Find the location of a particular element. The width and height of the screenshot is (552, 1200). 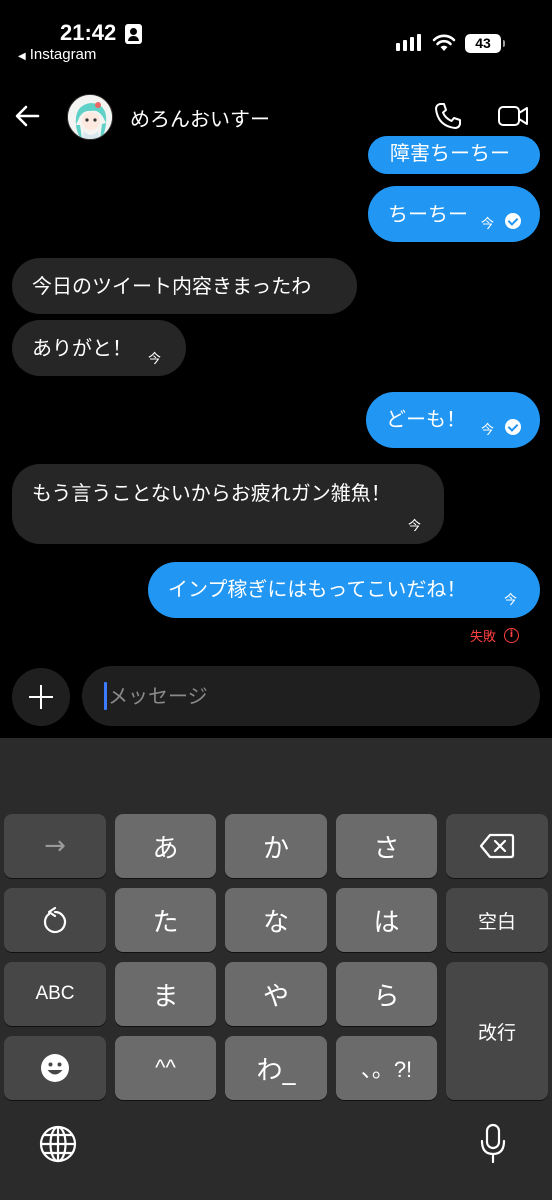

key-wa: わ_ is located at coordinates (276, 1068).